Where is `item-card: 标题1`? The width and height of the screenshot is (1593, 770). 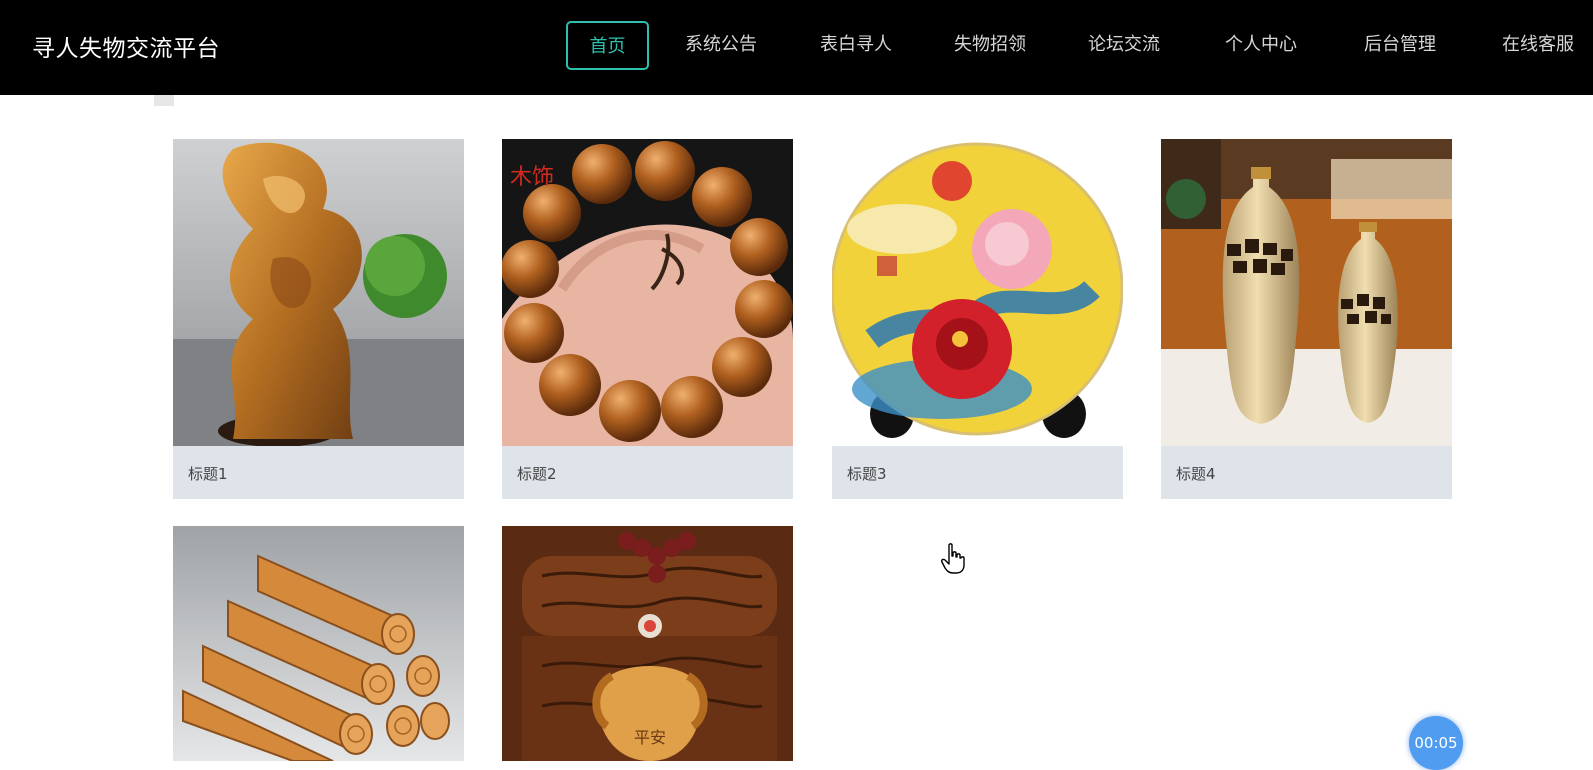
item-card: 标题1 is located at coordinates (318, 319).